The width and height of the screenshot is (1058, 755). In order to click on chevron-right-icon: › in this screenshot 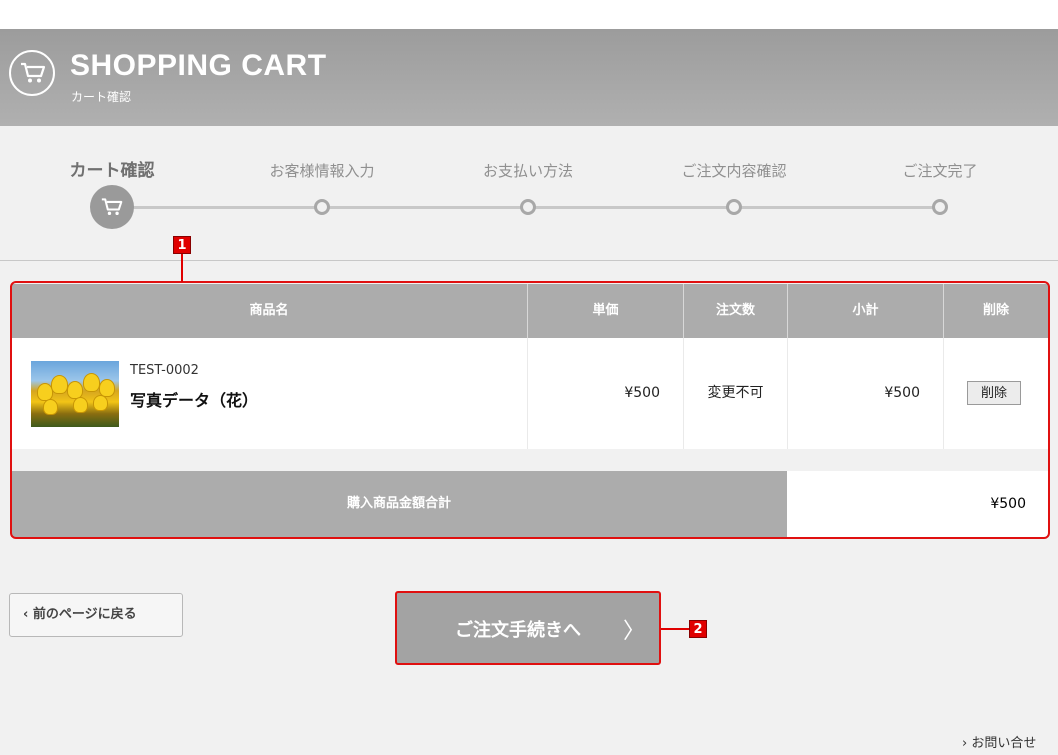, I will do `click(965, 743)`.